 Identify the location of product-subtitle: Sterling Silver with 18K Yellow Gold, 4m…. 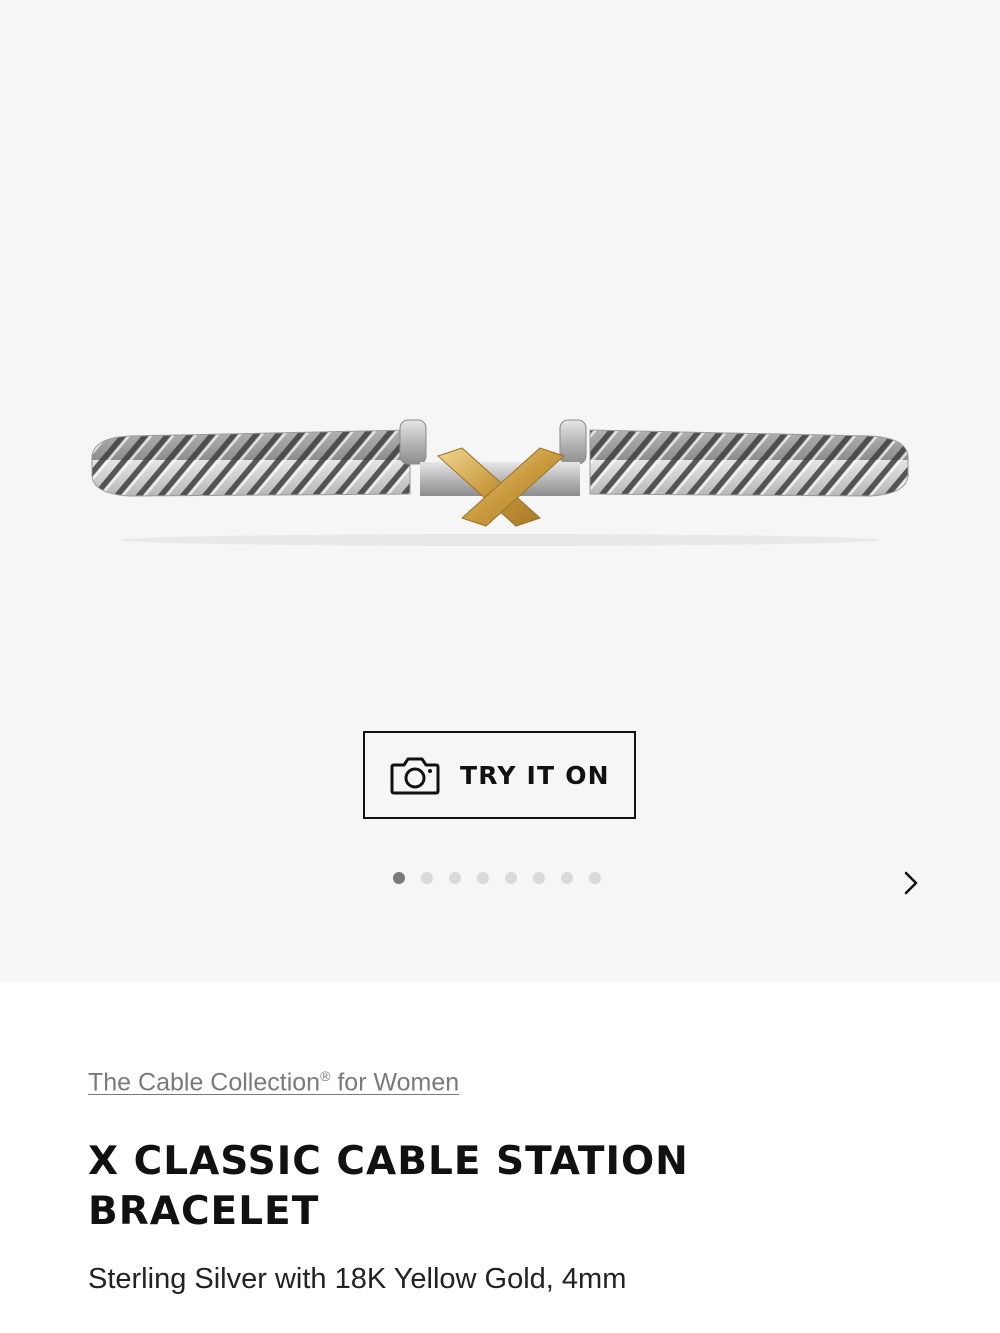
(357, 1279).